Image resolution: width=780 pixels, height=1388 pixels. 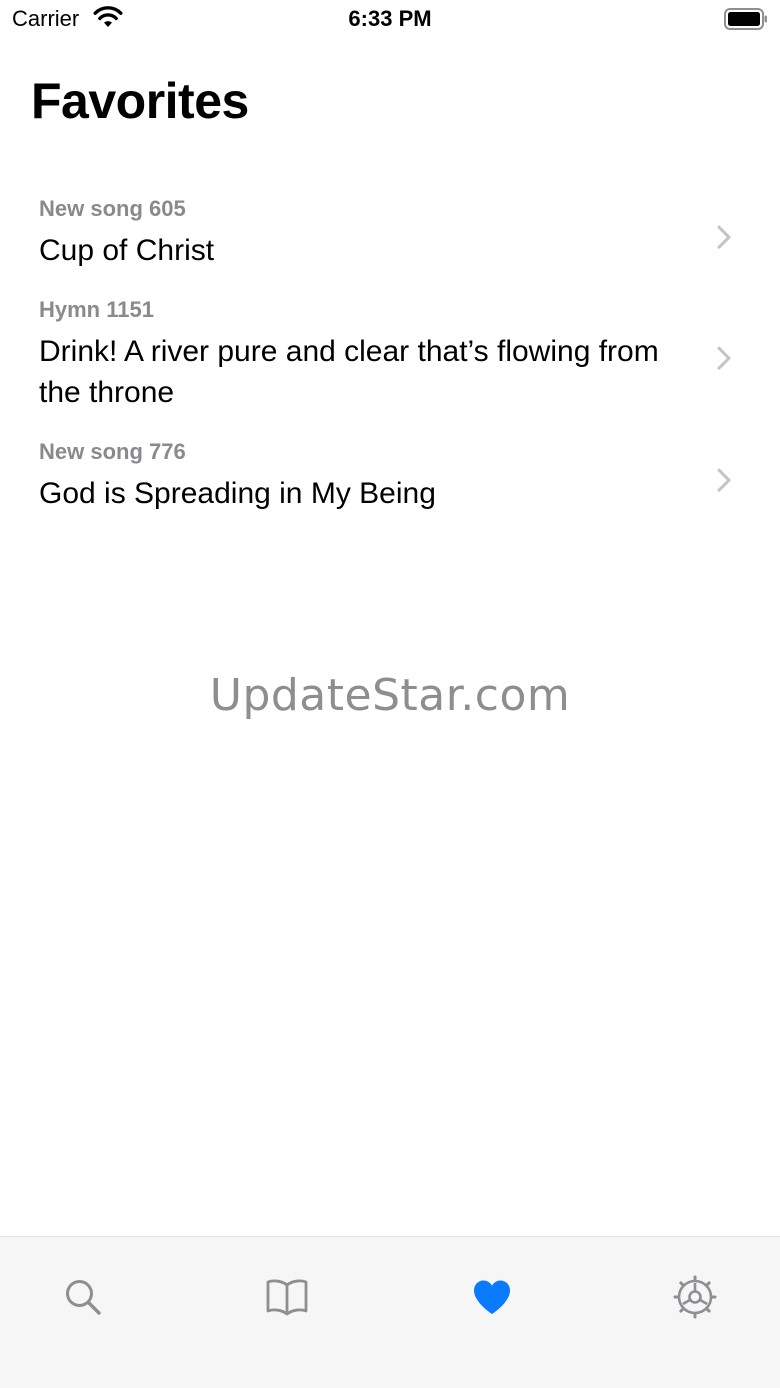 I want to click on battery-icon, so click(x=745, y=19).